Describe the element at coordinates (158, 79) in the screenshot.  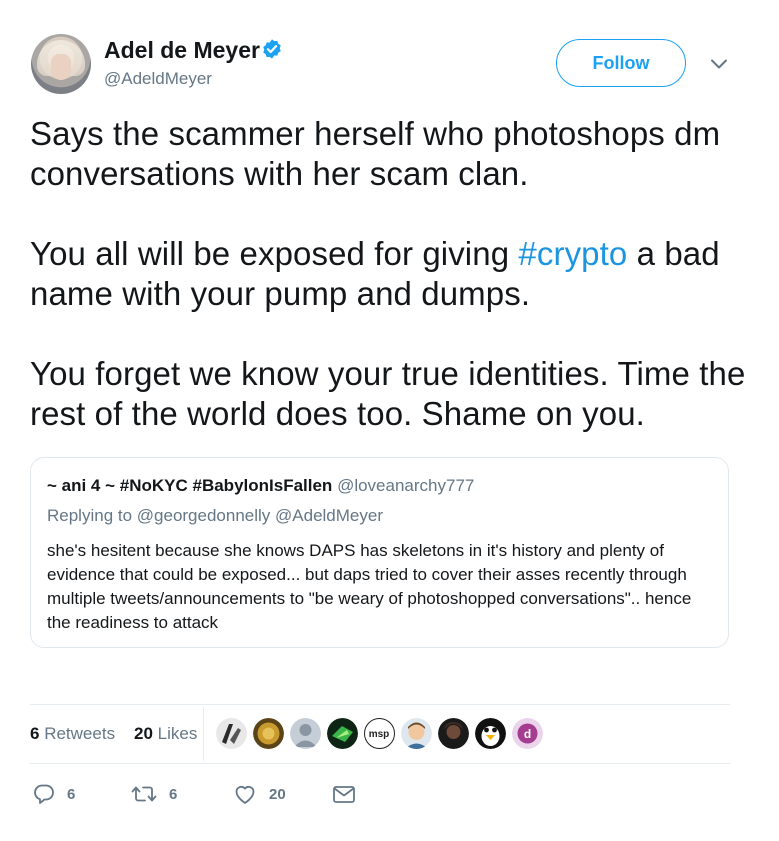
I see `author-handle: @AdeldMeyer` at that location.